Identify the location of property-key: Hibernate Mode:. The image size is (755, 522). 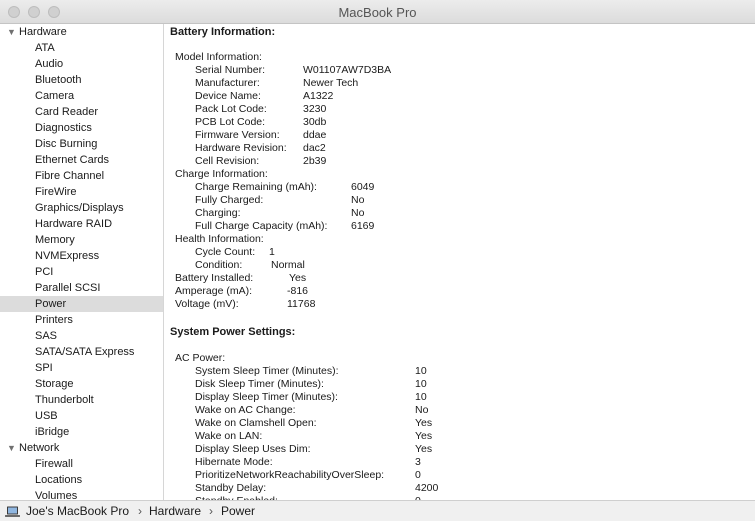
(234, 462).